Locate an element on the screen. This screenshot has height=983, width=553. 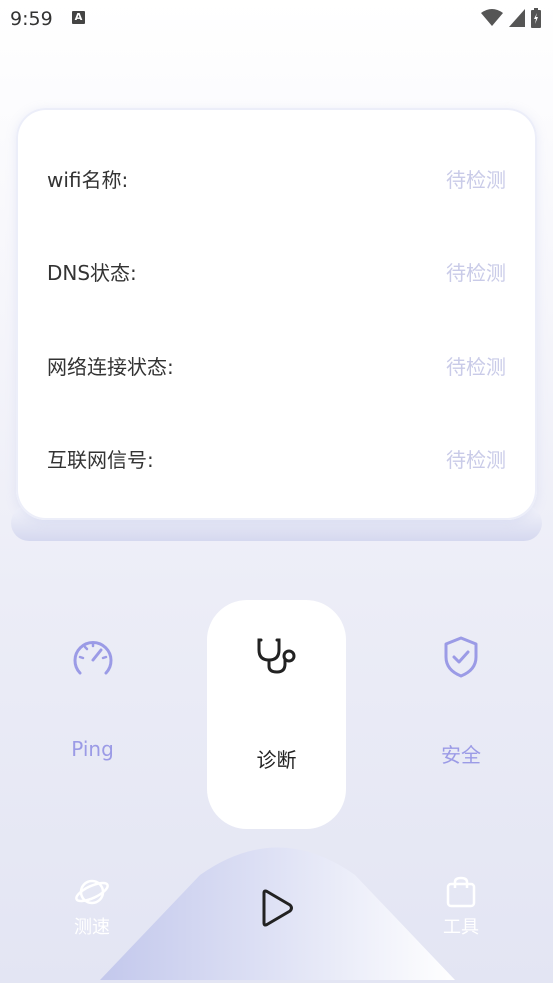
cell-signal-icon is located at coordinates (517, 18).